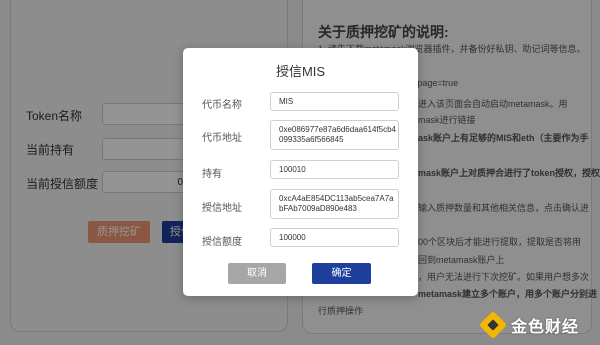  Describe the element at coordinates (222, 208) in the screenshot. I see `auth-address-label: 授信地址` at that location.